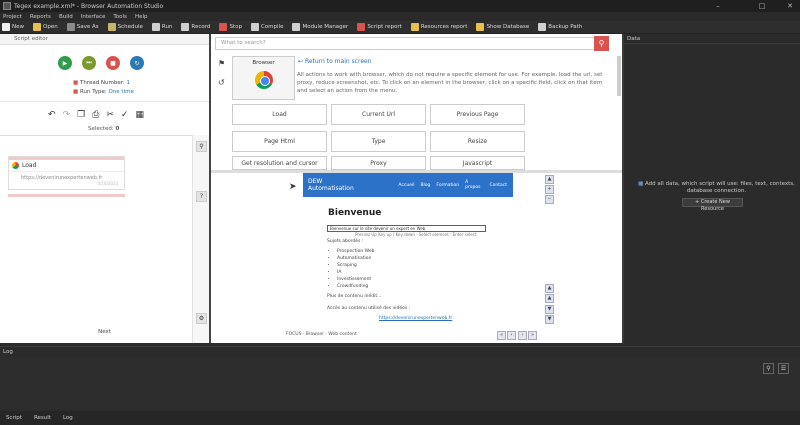  What do you see at coordinates (221, 63) in the screenshot?
I see `bookmark-icon: ⚑` at bounding box center [221, 63].